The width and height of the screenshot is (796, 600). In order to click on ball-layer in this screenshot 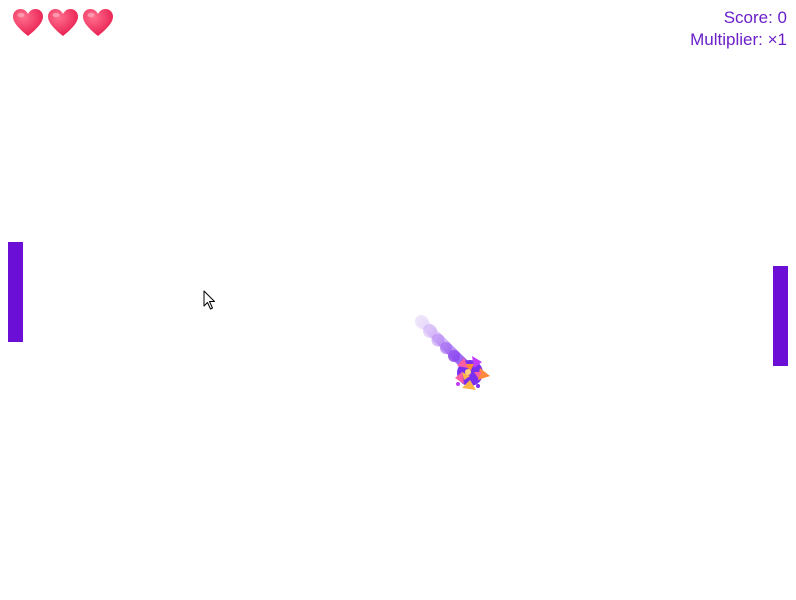, I will do `click(452, 352)`.